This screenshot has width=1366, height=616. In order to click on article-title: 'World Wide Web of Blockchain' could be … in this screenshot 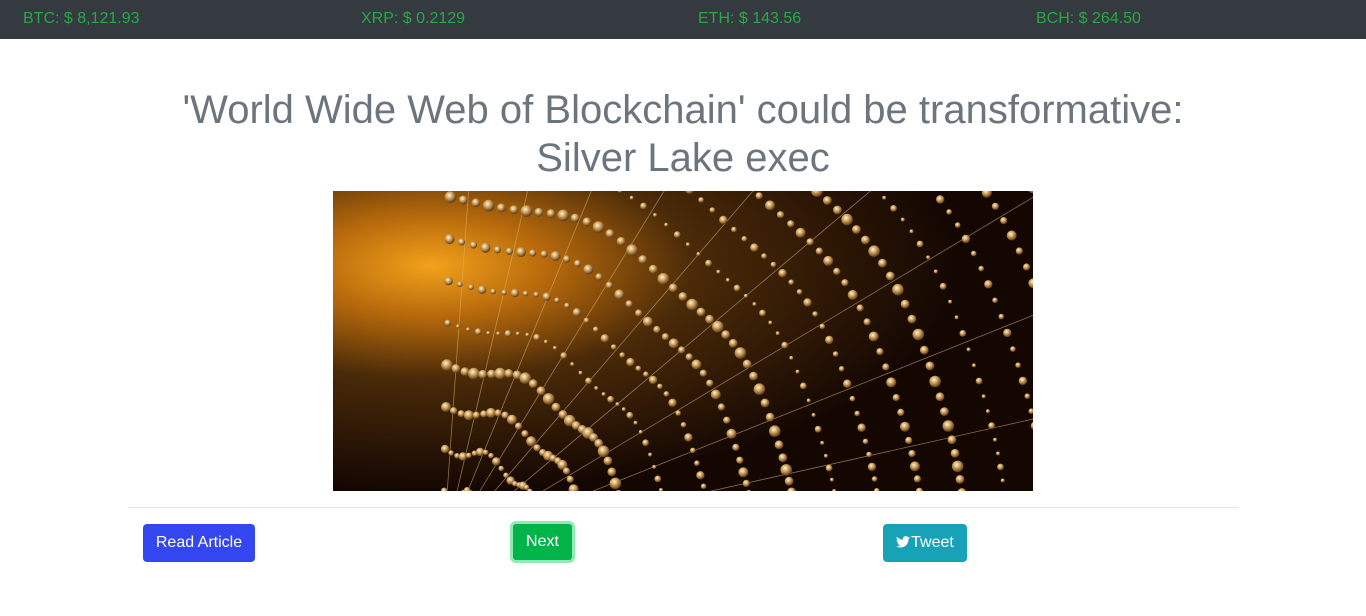, I will do `click(683, 134)`.